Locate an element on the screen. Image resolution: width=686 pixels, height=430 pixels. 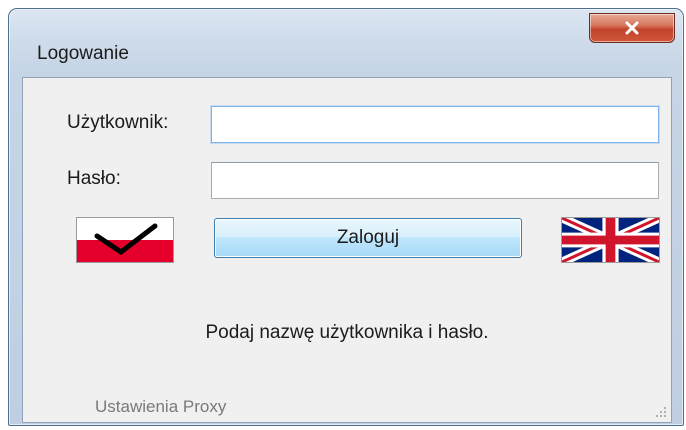
language-polish-button is located at coordinates (125, 240).